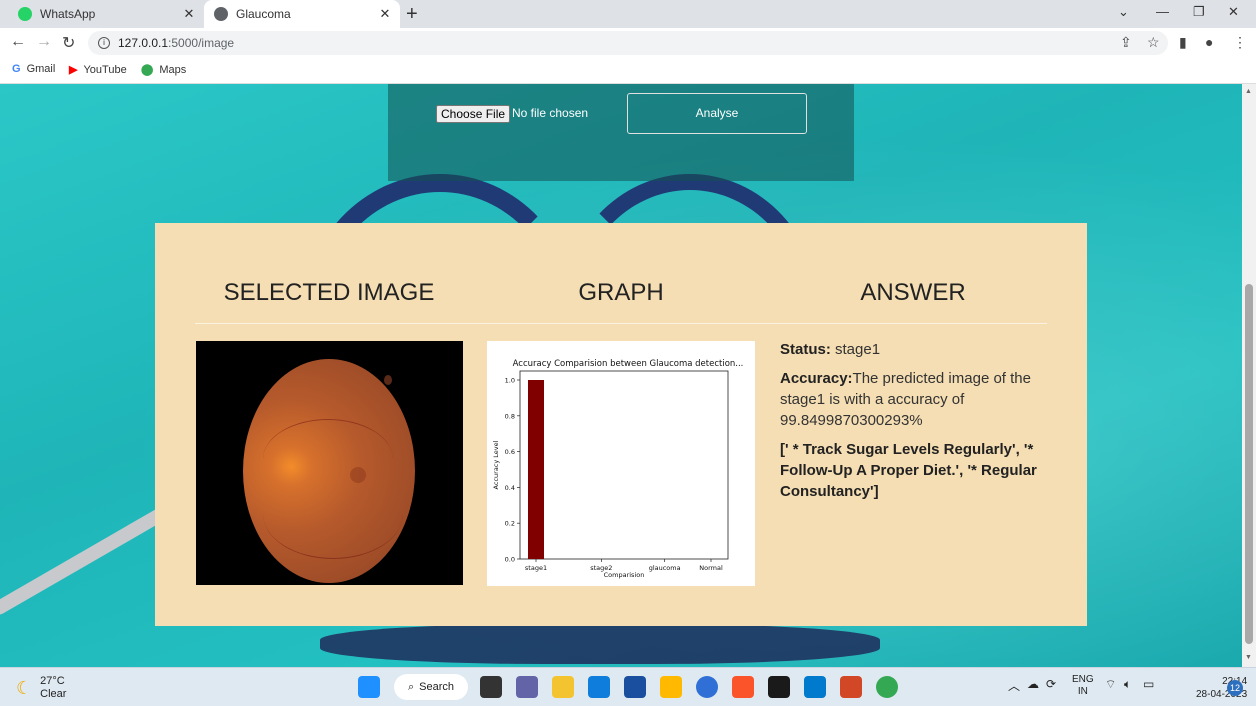  I want to click on bookmark-gmail: G Gmail, so click(33, 69).